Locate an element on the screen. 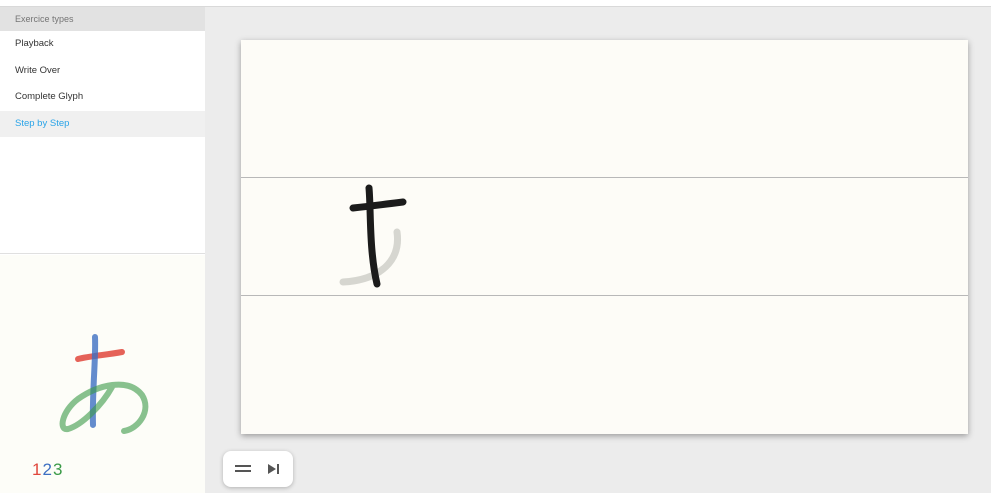  glyph-preview: 123 is located at coordinates (102, 374).